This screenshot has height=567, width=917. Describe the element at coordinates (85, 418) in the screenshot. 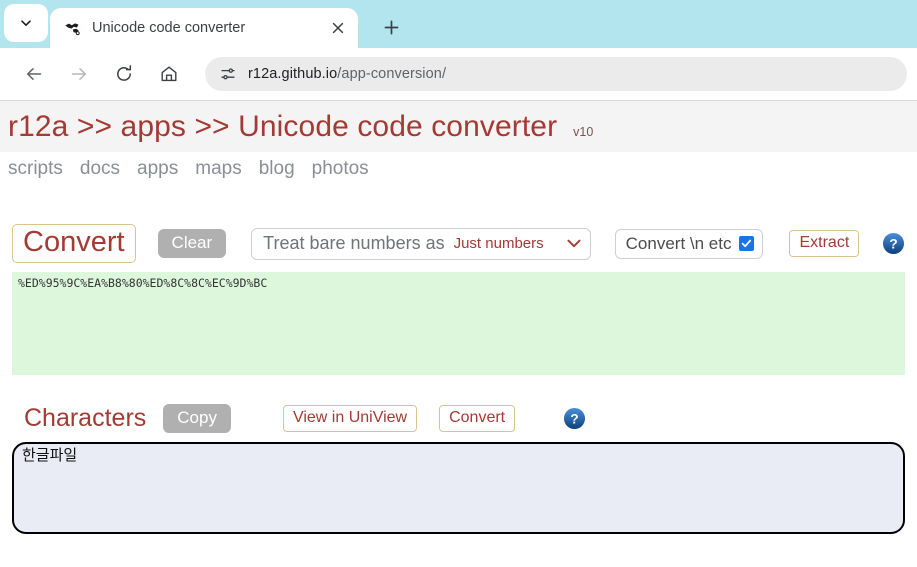

I see `characters-heading: Characters` at that location.